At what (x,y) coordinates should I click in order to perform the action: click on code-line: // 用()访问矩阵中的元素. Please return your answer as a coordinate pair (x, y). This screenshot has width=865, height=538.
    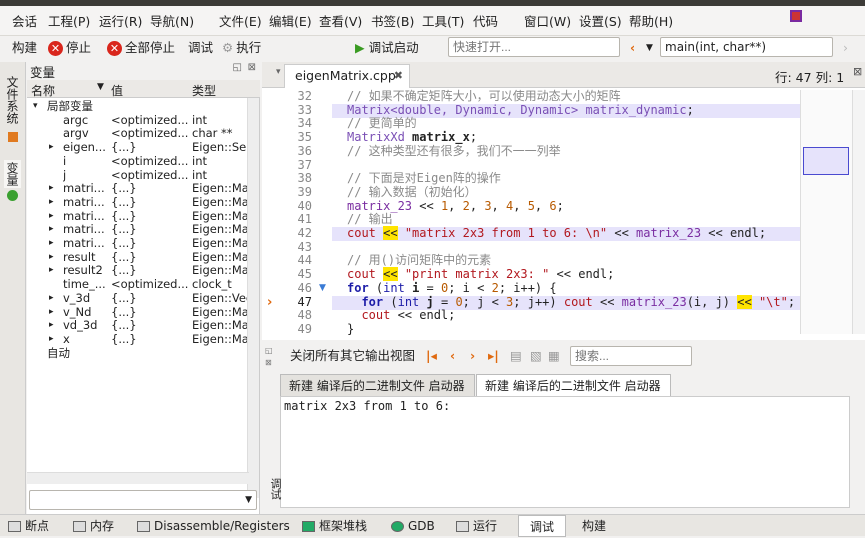
    Looking at the image, I should click on (419, 261).